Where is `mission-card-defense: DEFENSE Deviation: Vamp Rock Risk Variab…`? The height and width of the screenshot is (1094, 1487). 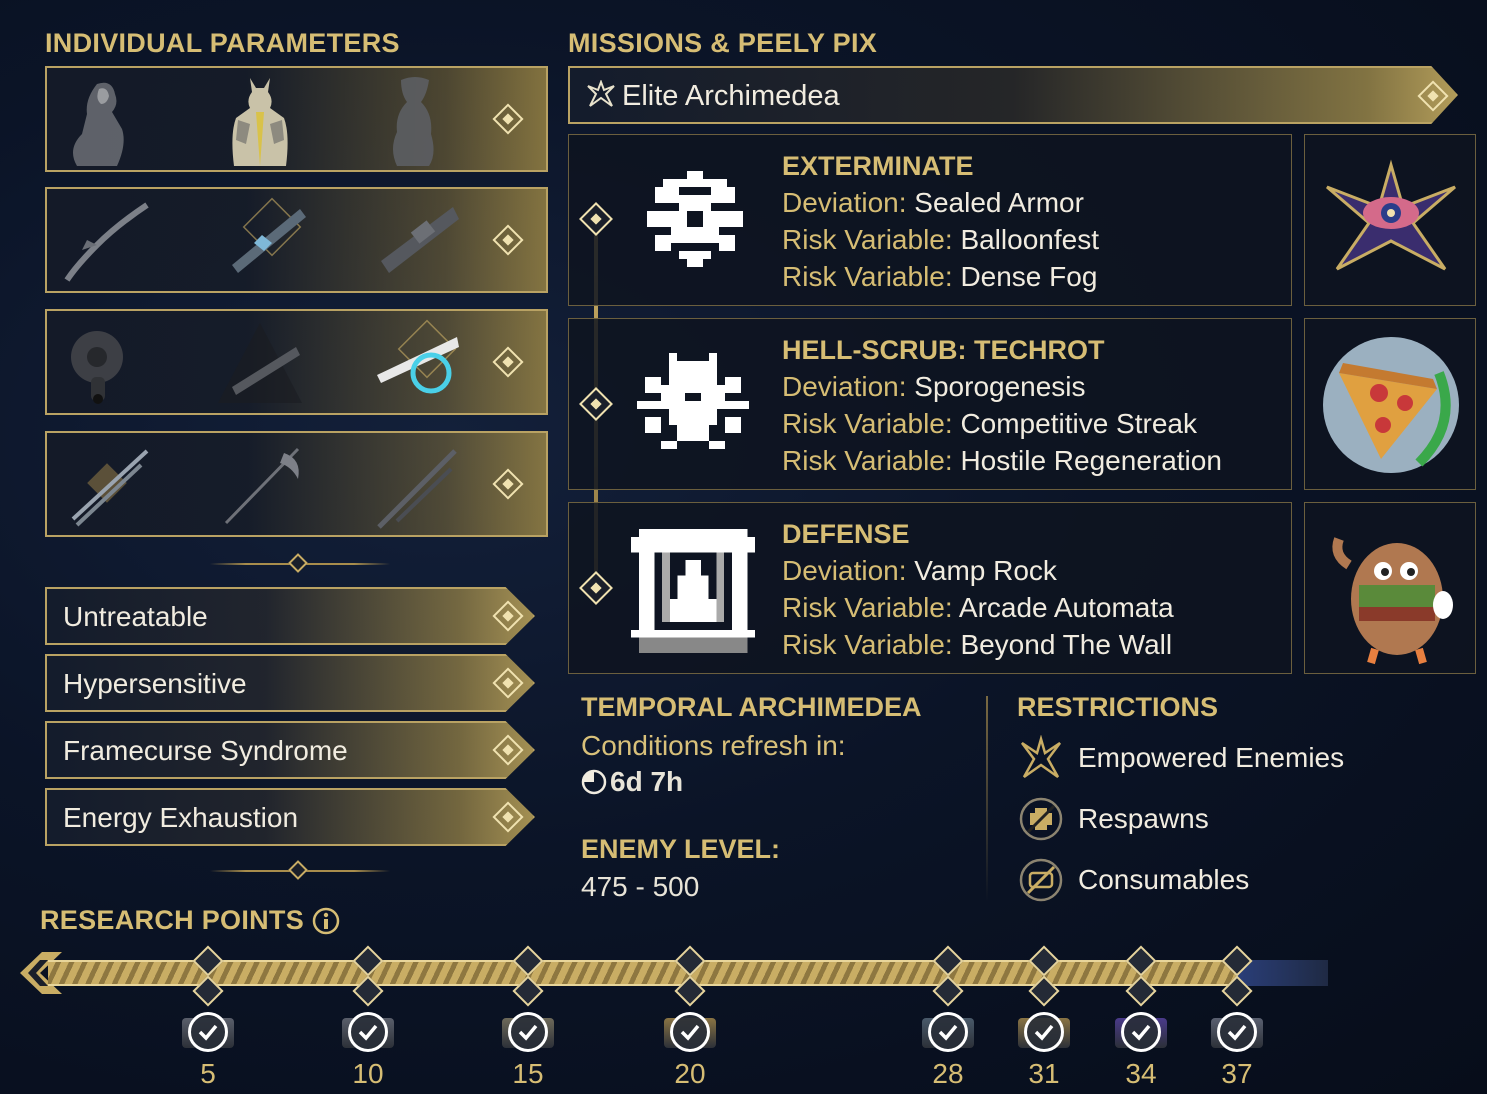 mission-card-defense: DEFENSE Deviation: Vamp Rock Risk Variab… is located at coordinates (930, 588).